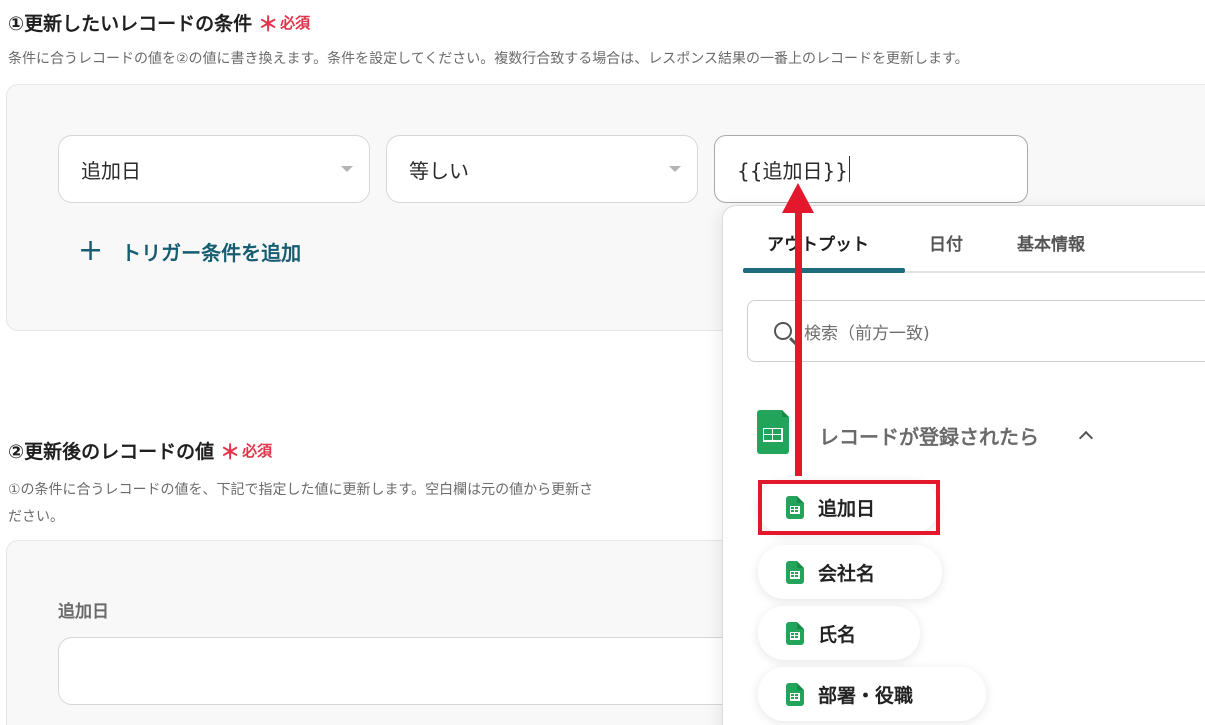 This screenshot has width=1205, height=725. Describe the element at coordinates (439, 170) in the screenshot. I see `operator-select-value: 等しい` at that location.